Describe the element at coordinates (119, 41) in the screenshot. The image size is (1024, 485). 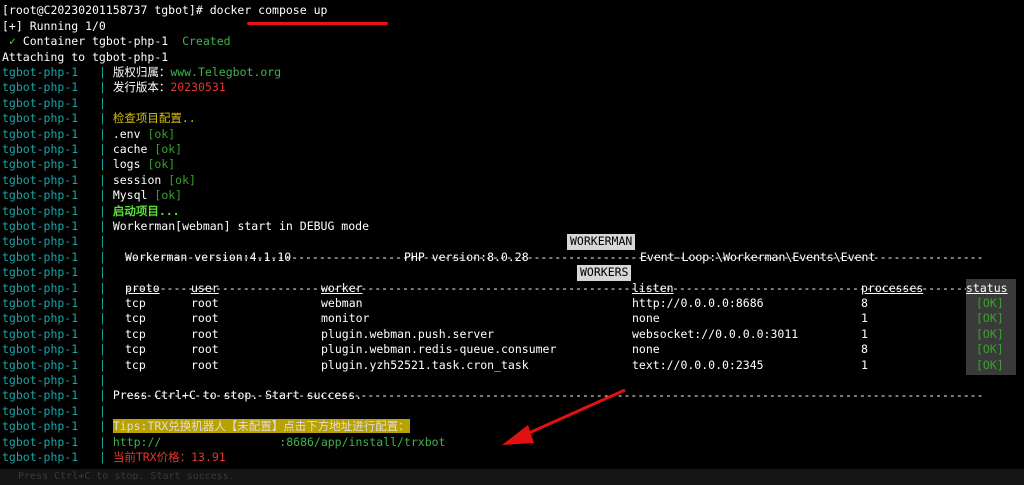
I see `container-line: ✓ Container tgbot-php-1 Created` at that location.